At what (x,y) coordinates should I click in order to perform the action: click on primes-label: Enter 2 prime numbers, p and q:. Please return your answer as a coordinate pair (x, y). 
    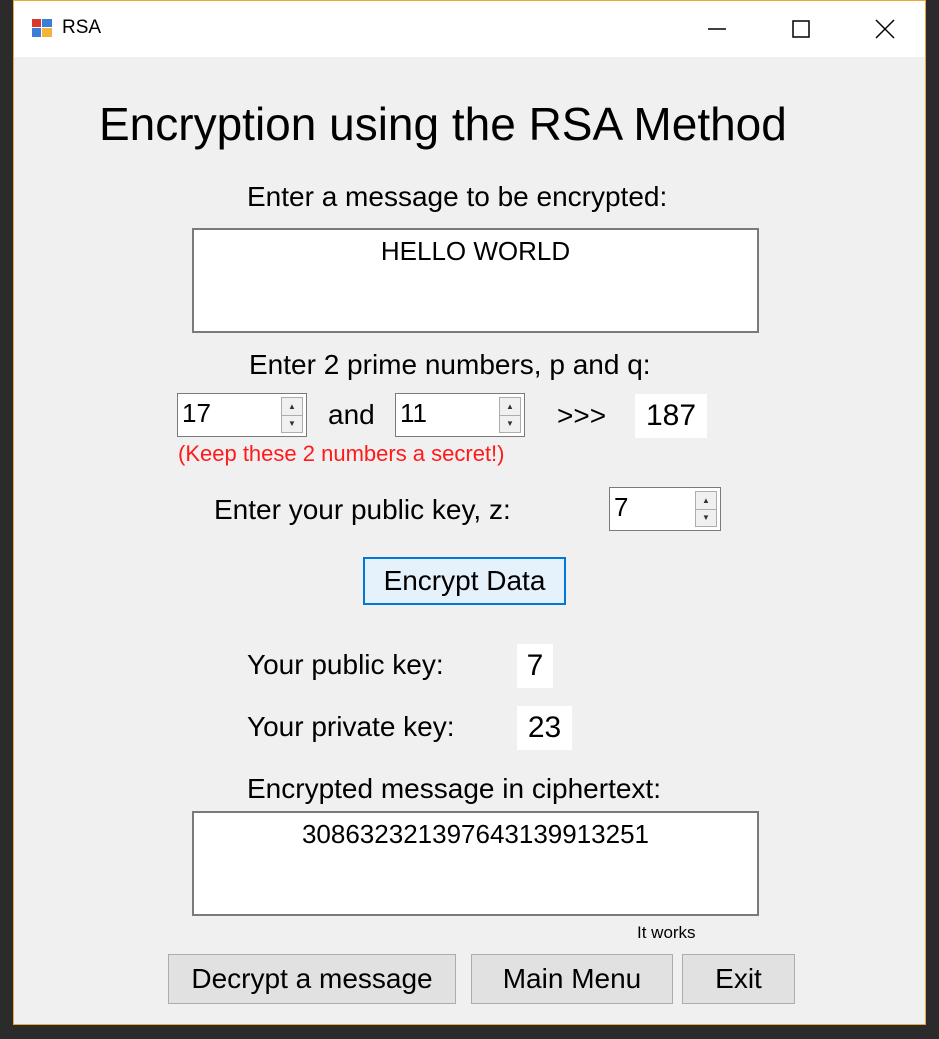
    Looking at the image, I should click on (450, 364).